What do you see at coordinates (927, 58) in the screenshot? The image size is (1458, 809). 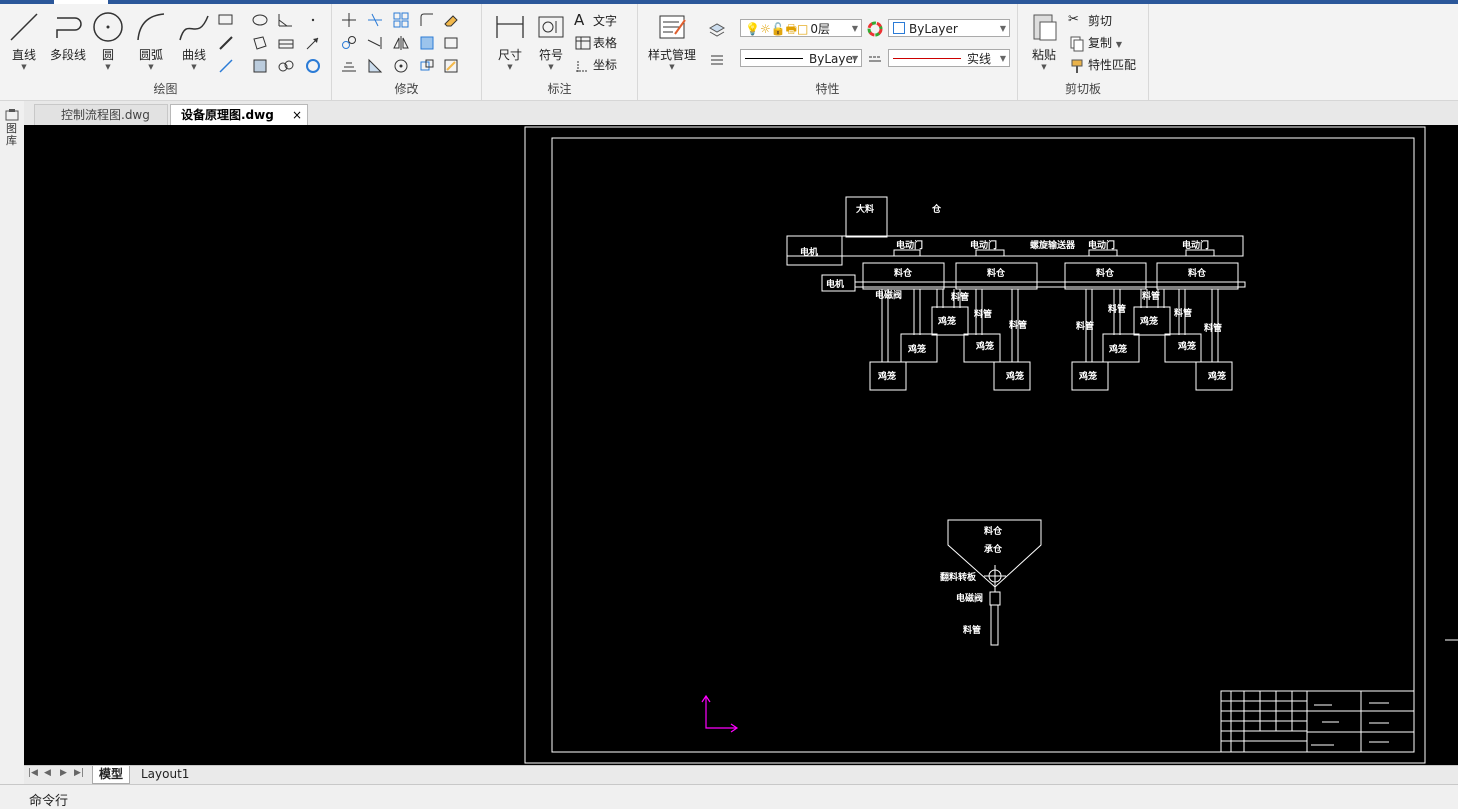 I see `red-line-sample-icon` at bounding box center [927, 58].